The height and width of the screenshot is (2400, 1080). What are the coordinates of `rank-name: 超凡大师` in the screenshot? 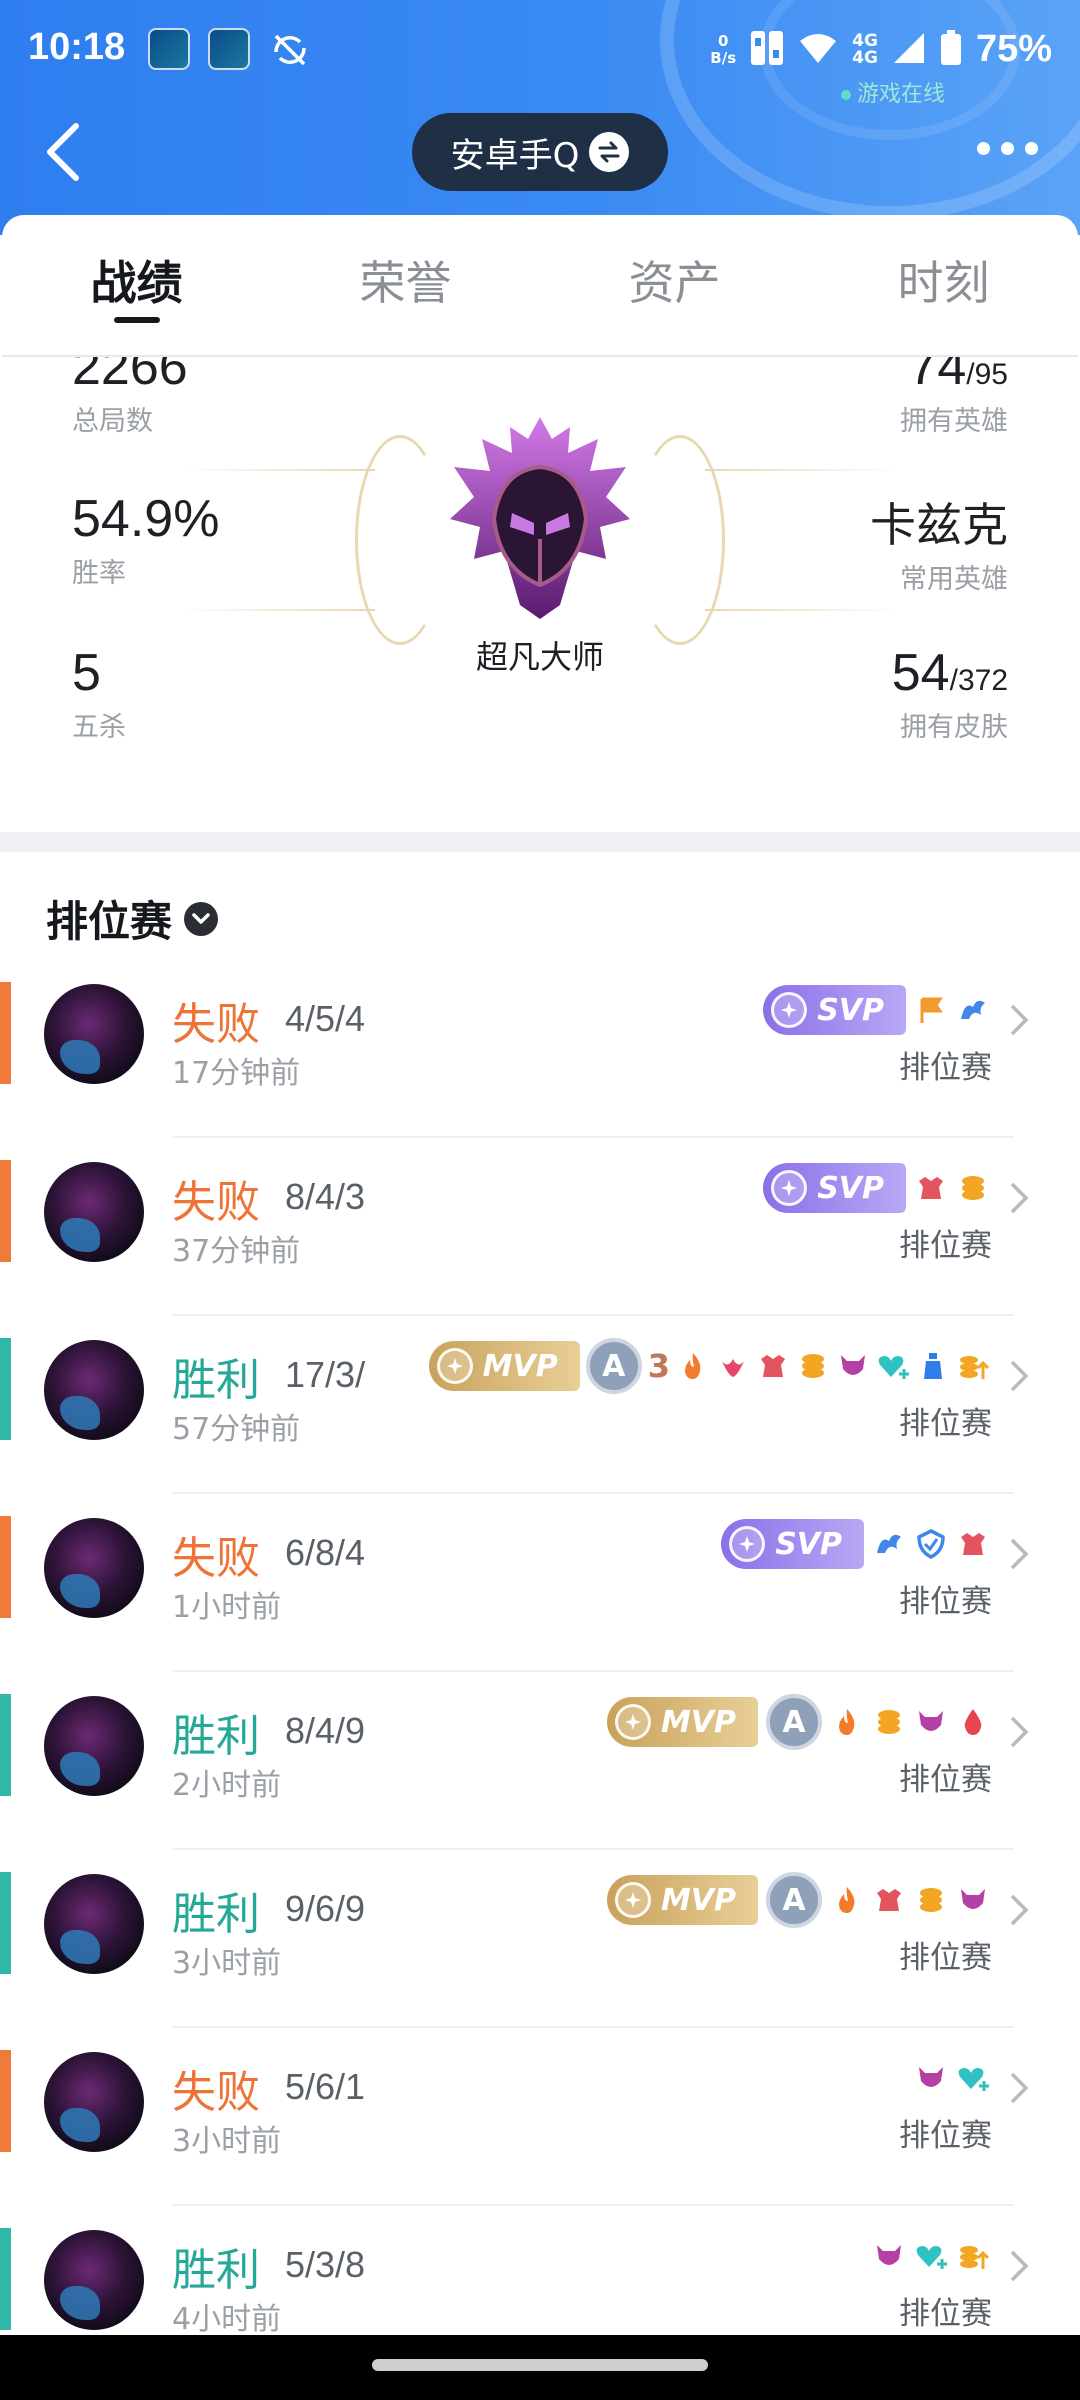 It's located at (539, 657).